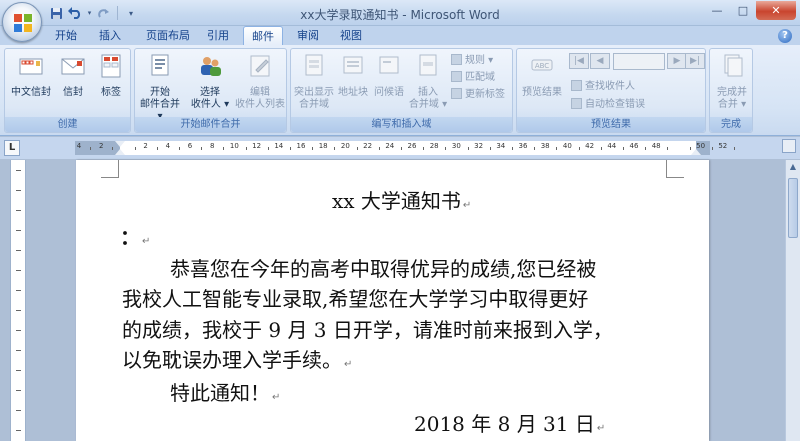  What do you see at coordinates (696, 152) in the screenshot?
I see `right-indent-marker` at bounding box center [696, 152].